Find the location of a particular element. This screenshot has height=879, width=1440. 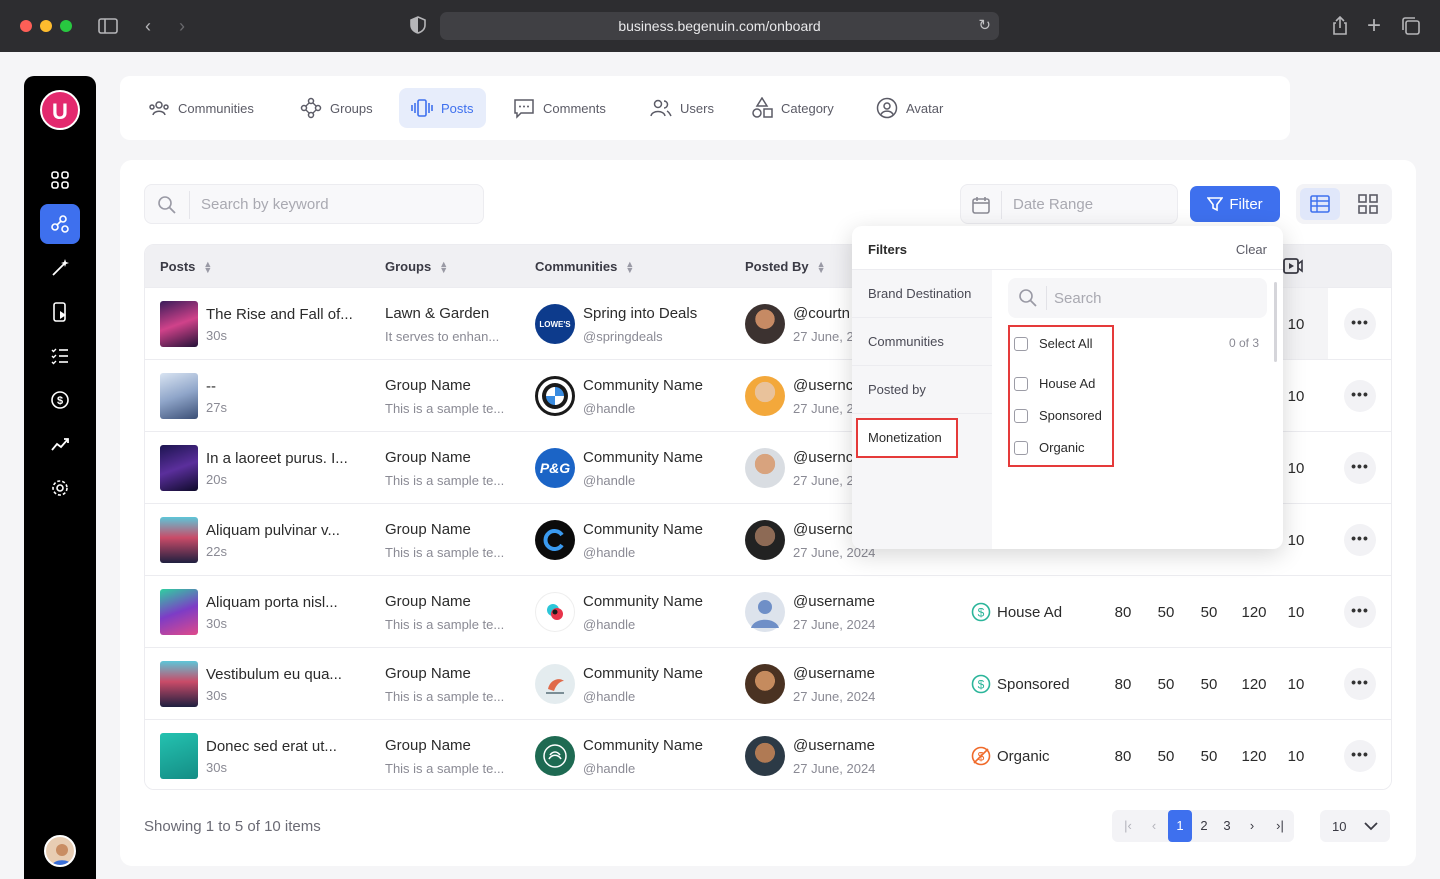

sponsored-option: Sponsored is located at coordinates (1058, 415).